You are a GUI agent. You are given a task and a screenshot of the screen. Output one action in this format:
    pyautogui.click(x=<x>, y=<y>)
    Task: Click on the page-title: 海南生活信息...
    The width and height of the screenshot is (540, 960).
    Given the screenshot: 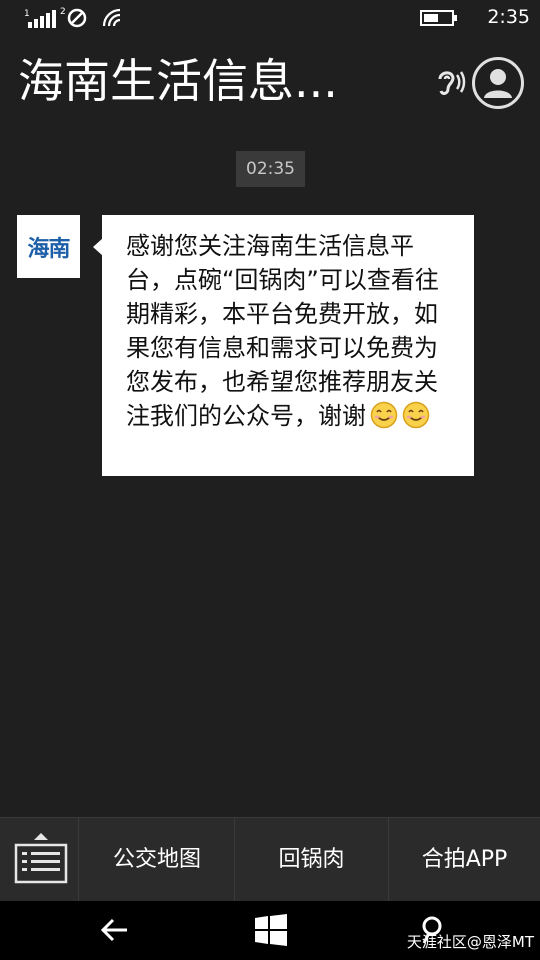 What is the action you would take?
    pyautogui.click(x=178, y=81)
    